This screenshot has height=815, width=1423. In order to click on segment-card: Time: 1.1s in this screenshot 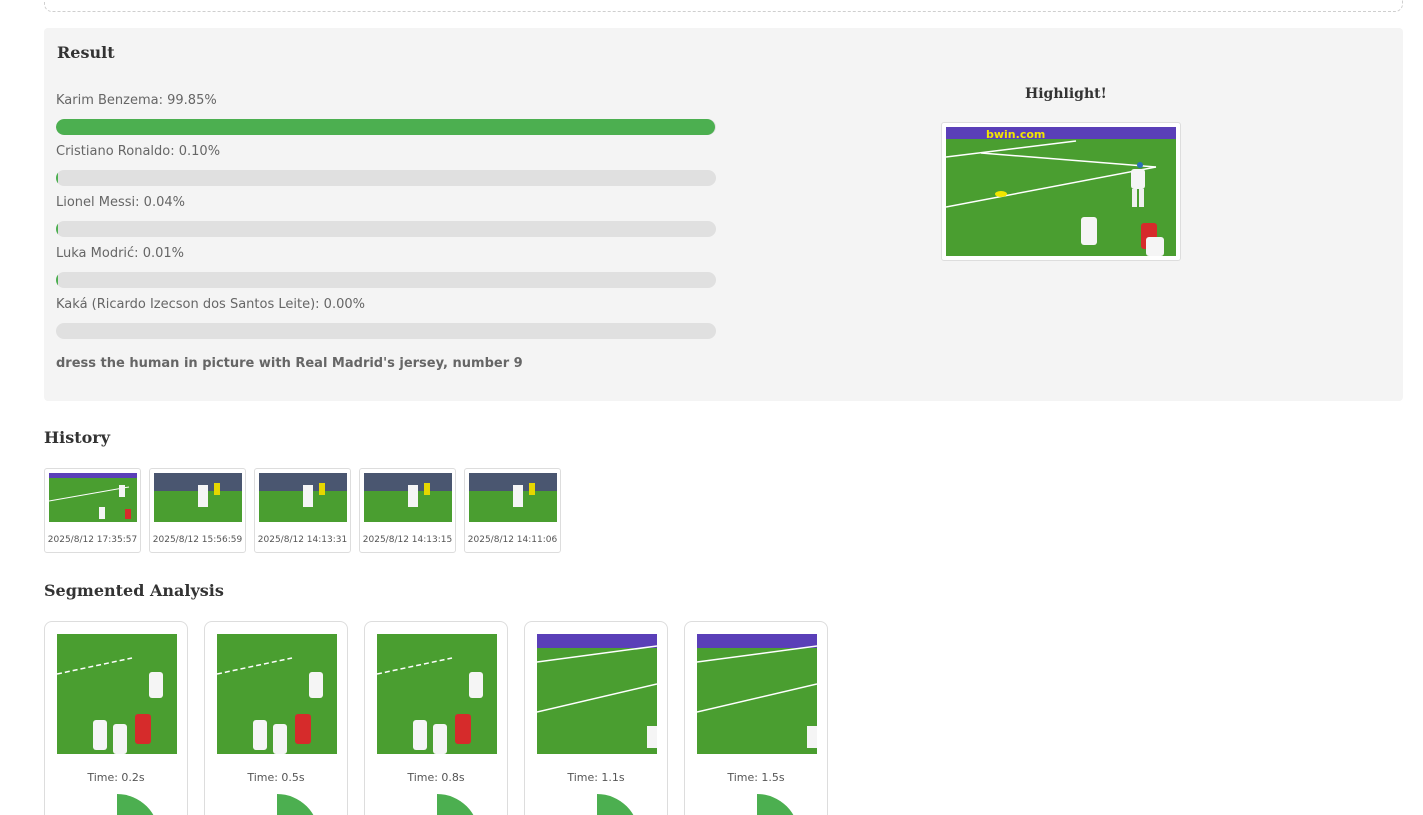, I will do `click(596, 718)`.